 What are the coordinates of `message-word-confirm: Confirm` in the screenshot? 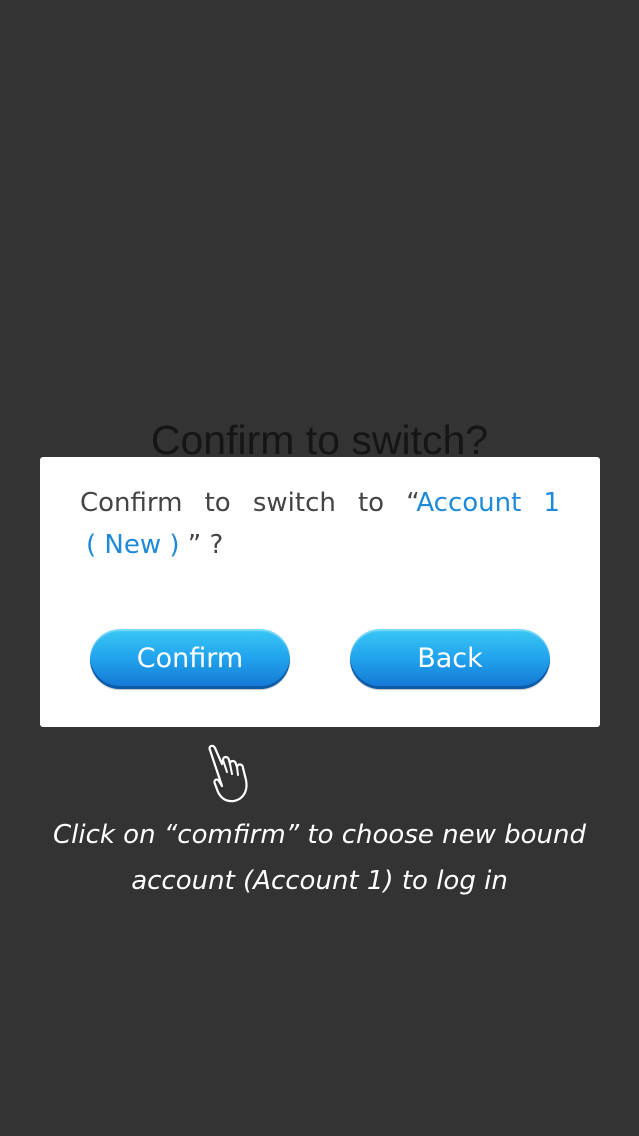 It's located at (131, 503).